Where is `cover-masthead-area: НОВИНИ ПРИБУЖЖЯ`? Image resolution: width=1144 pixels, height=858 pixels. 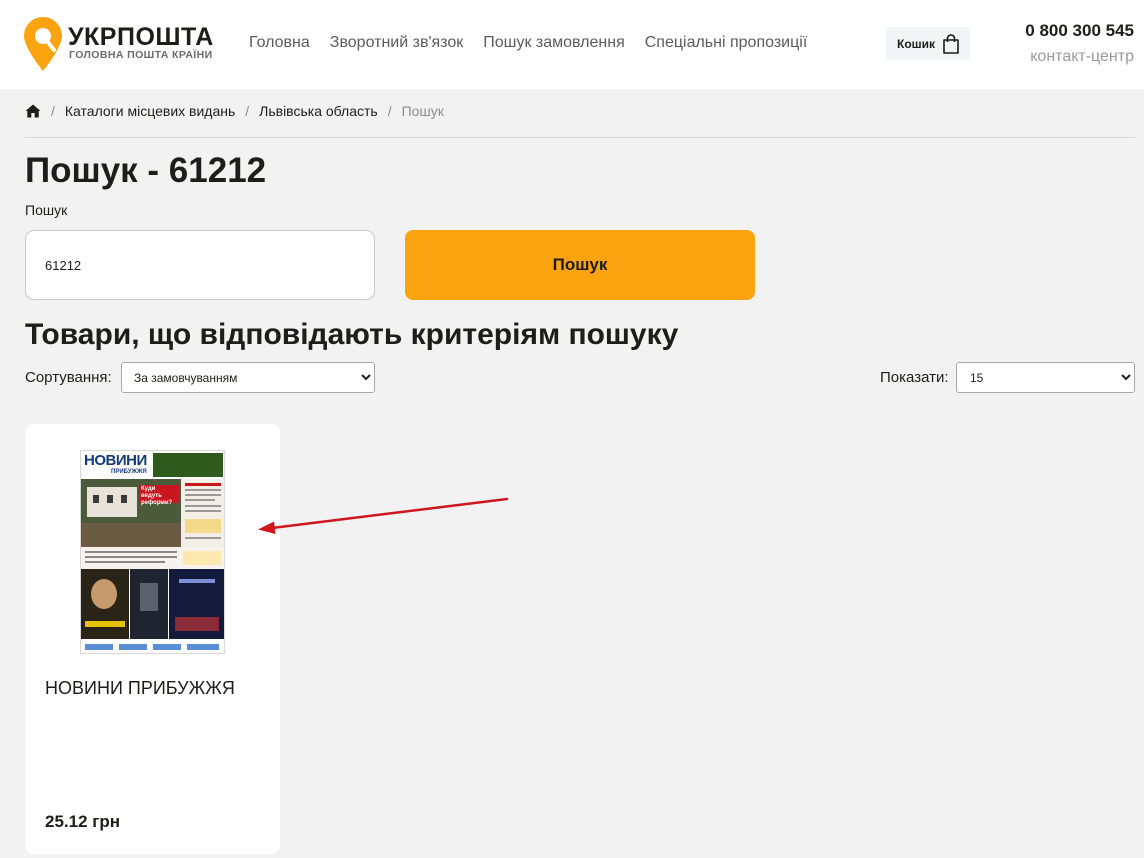 cover-masthead-area: НОВИНИ ПРИБУЖЖЯ is located at coordinates (152, 465).